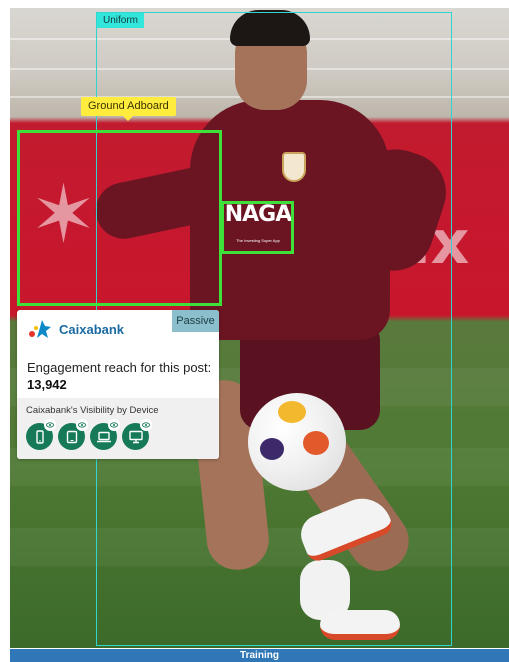 This screenshot has height=662, width=509. I want to click on training-footer-bar: Training, so click(259, 655).